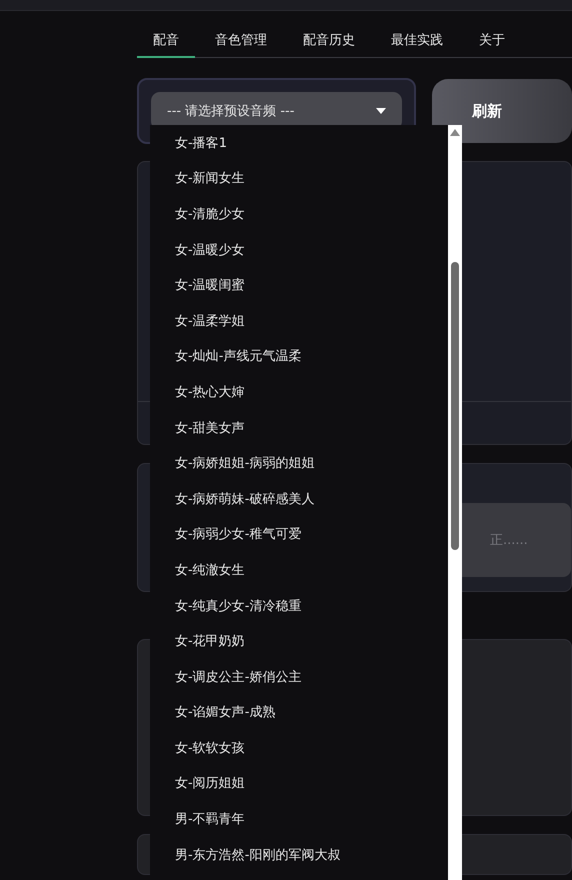 Image resolution: width=572 pixels, height=880 pixels. What do you see at coordinates (299, 356) in the screenshot?
I see `dropdown-option: 女-灿灿-声线元气温柔` at bounding box center [299, 356].